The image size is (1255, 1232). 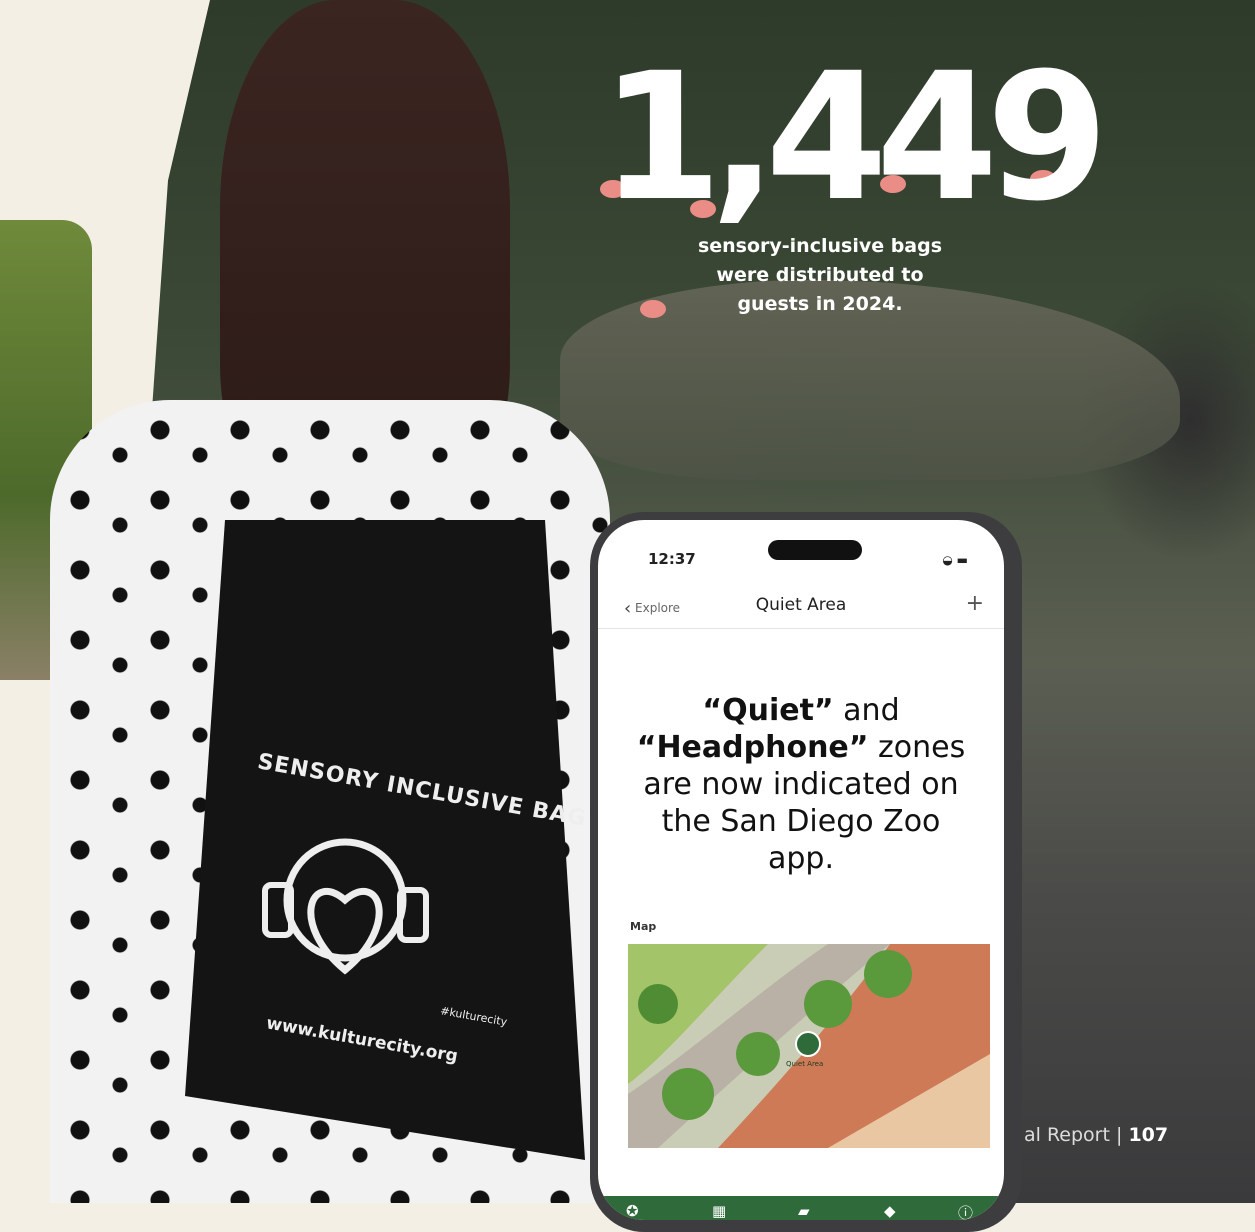 What do you see at coordinates (866, 710) in the screenshot?
I see `and-text: and` at bounding box center [866, 710].